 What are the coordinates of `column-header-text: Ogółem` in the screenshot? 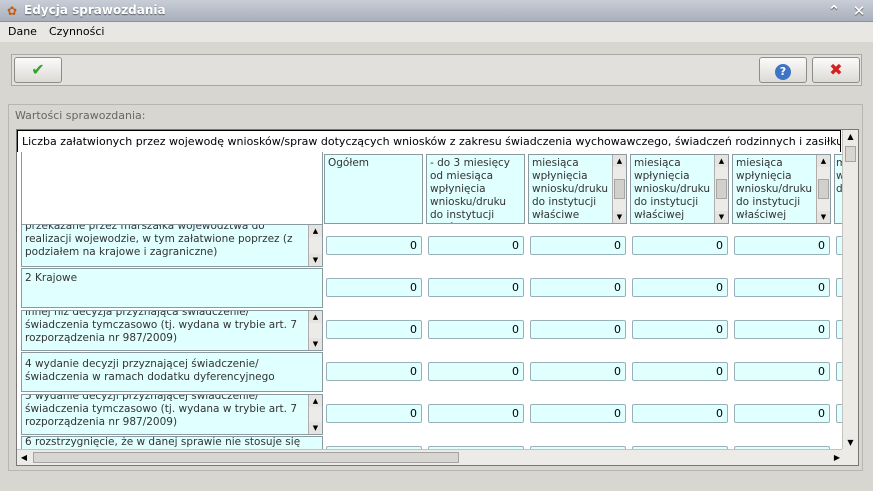 It's located at (349, 163).